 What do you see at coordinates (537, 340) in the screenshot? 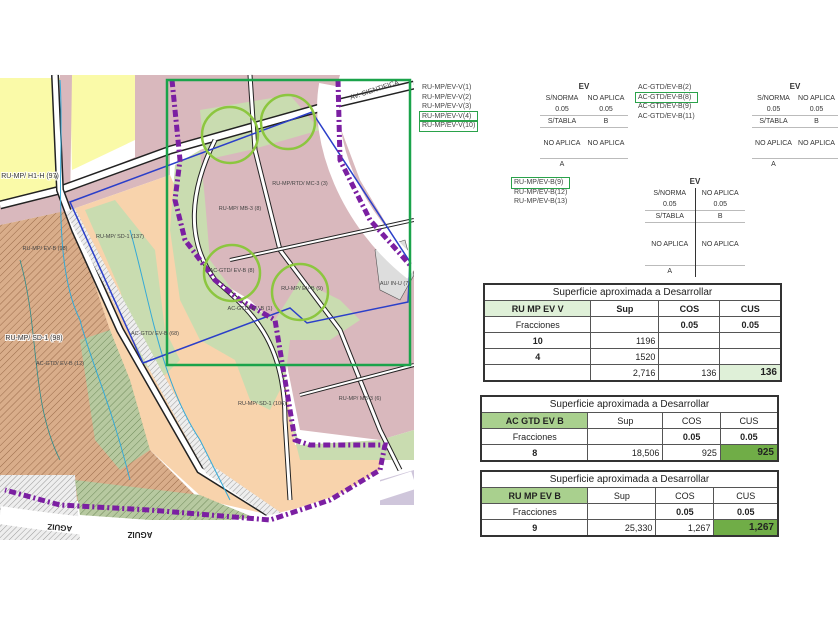
I see `cell: 10` at bounding box center [537, 340].